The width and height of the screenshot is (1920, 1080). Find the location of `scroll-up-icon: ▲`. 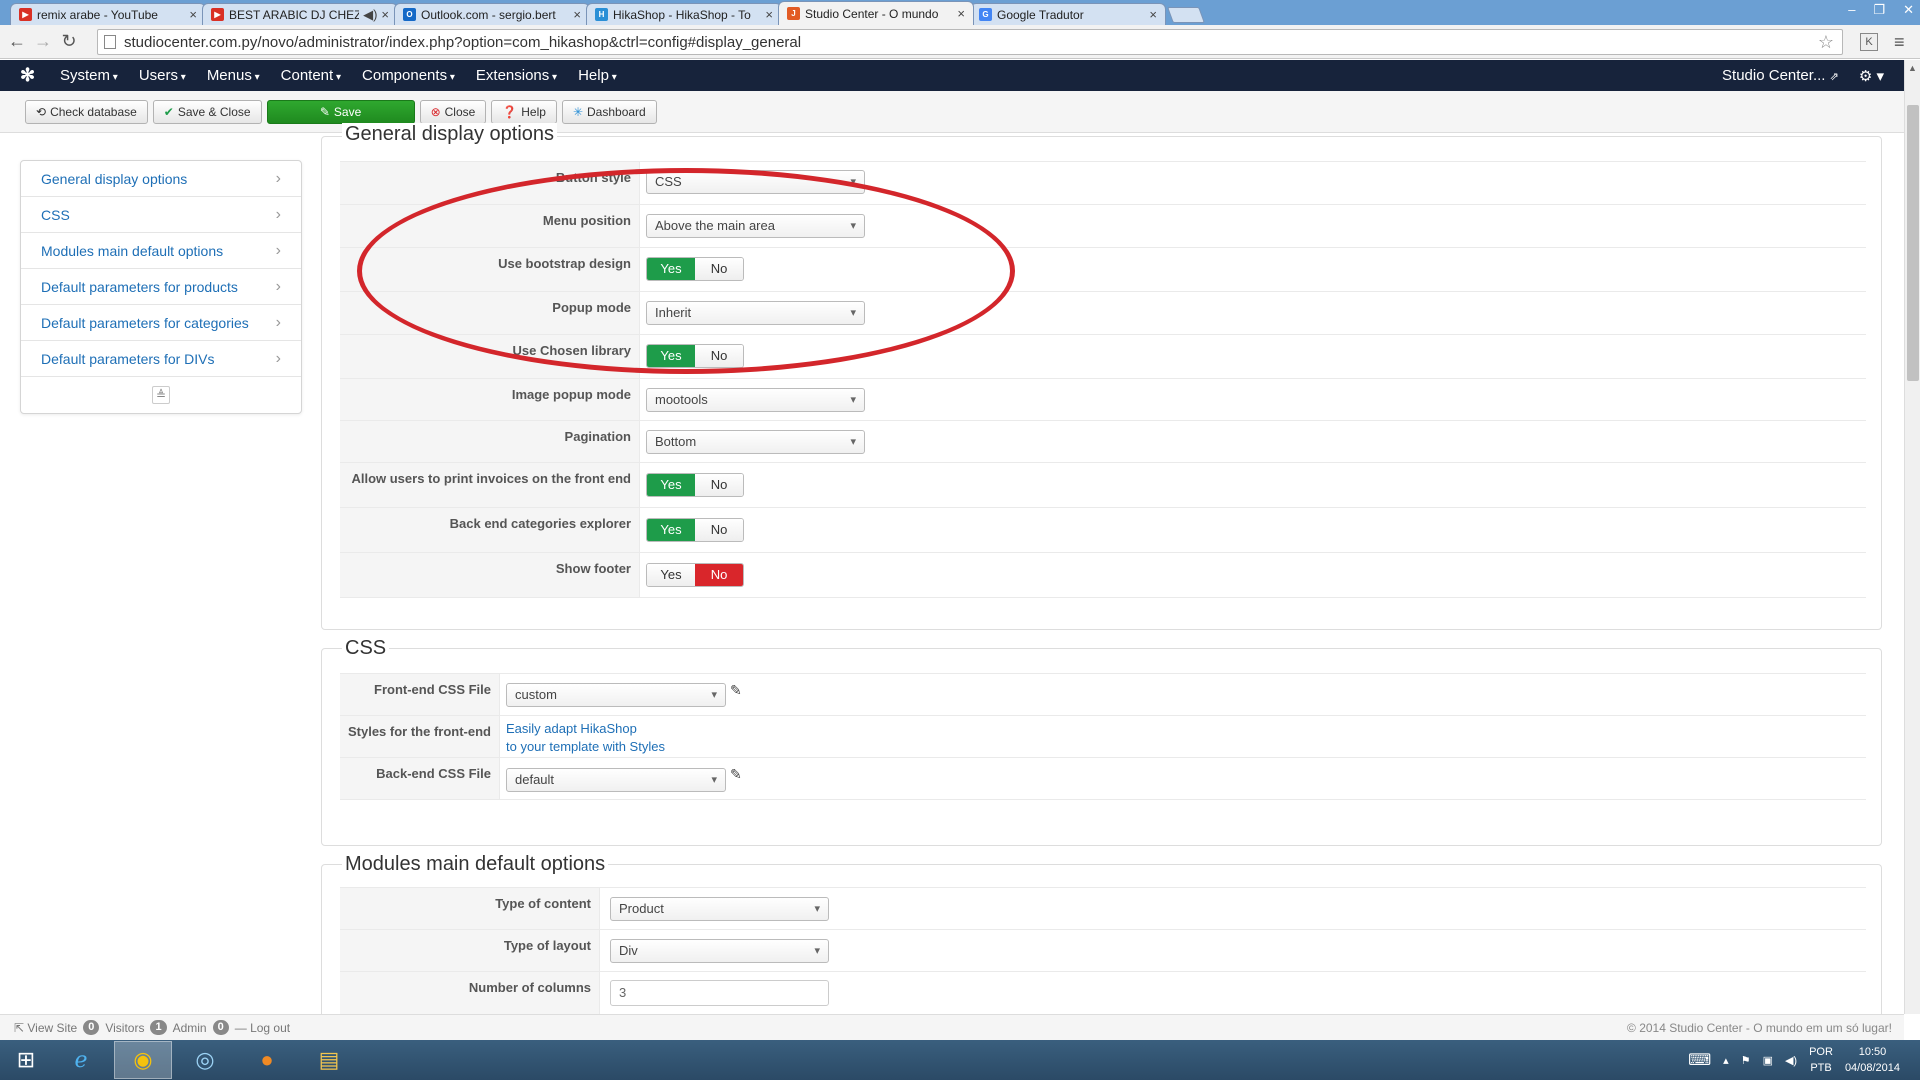

scroll-up-icon: ▲ is located at coordinates (1912, 68).